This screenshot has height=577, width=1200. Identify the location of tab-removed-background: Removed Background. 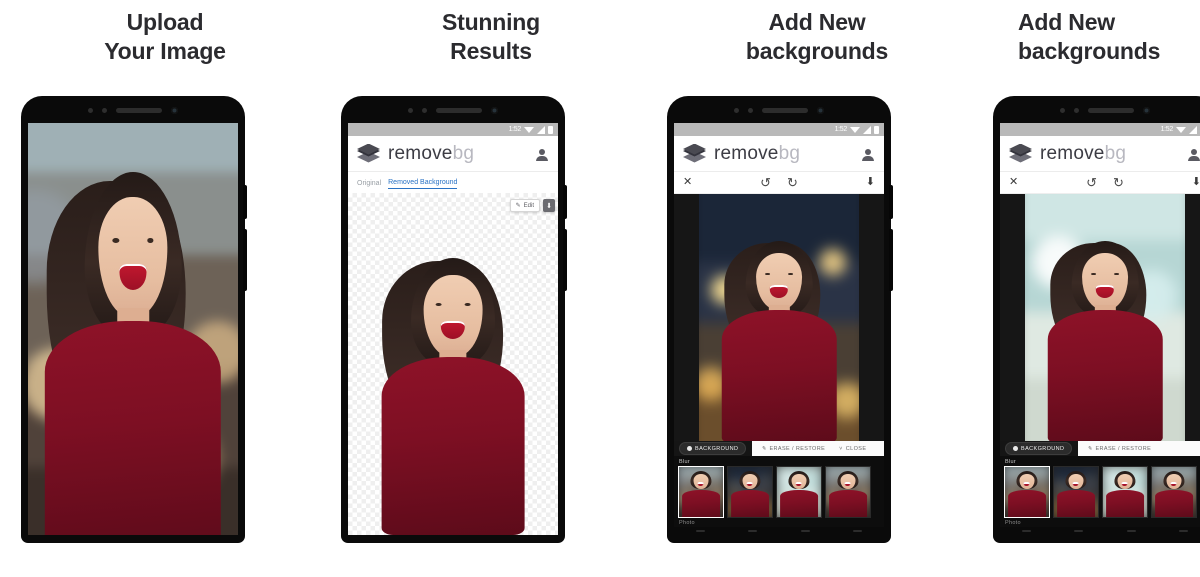
(423, 184).